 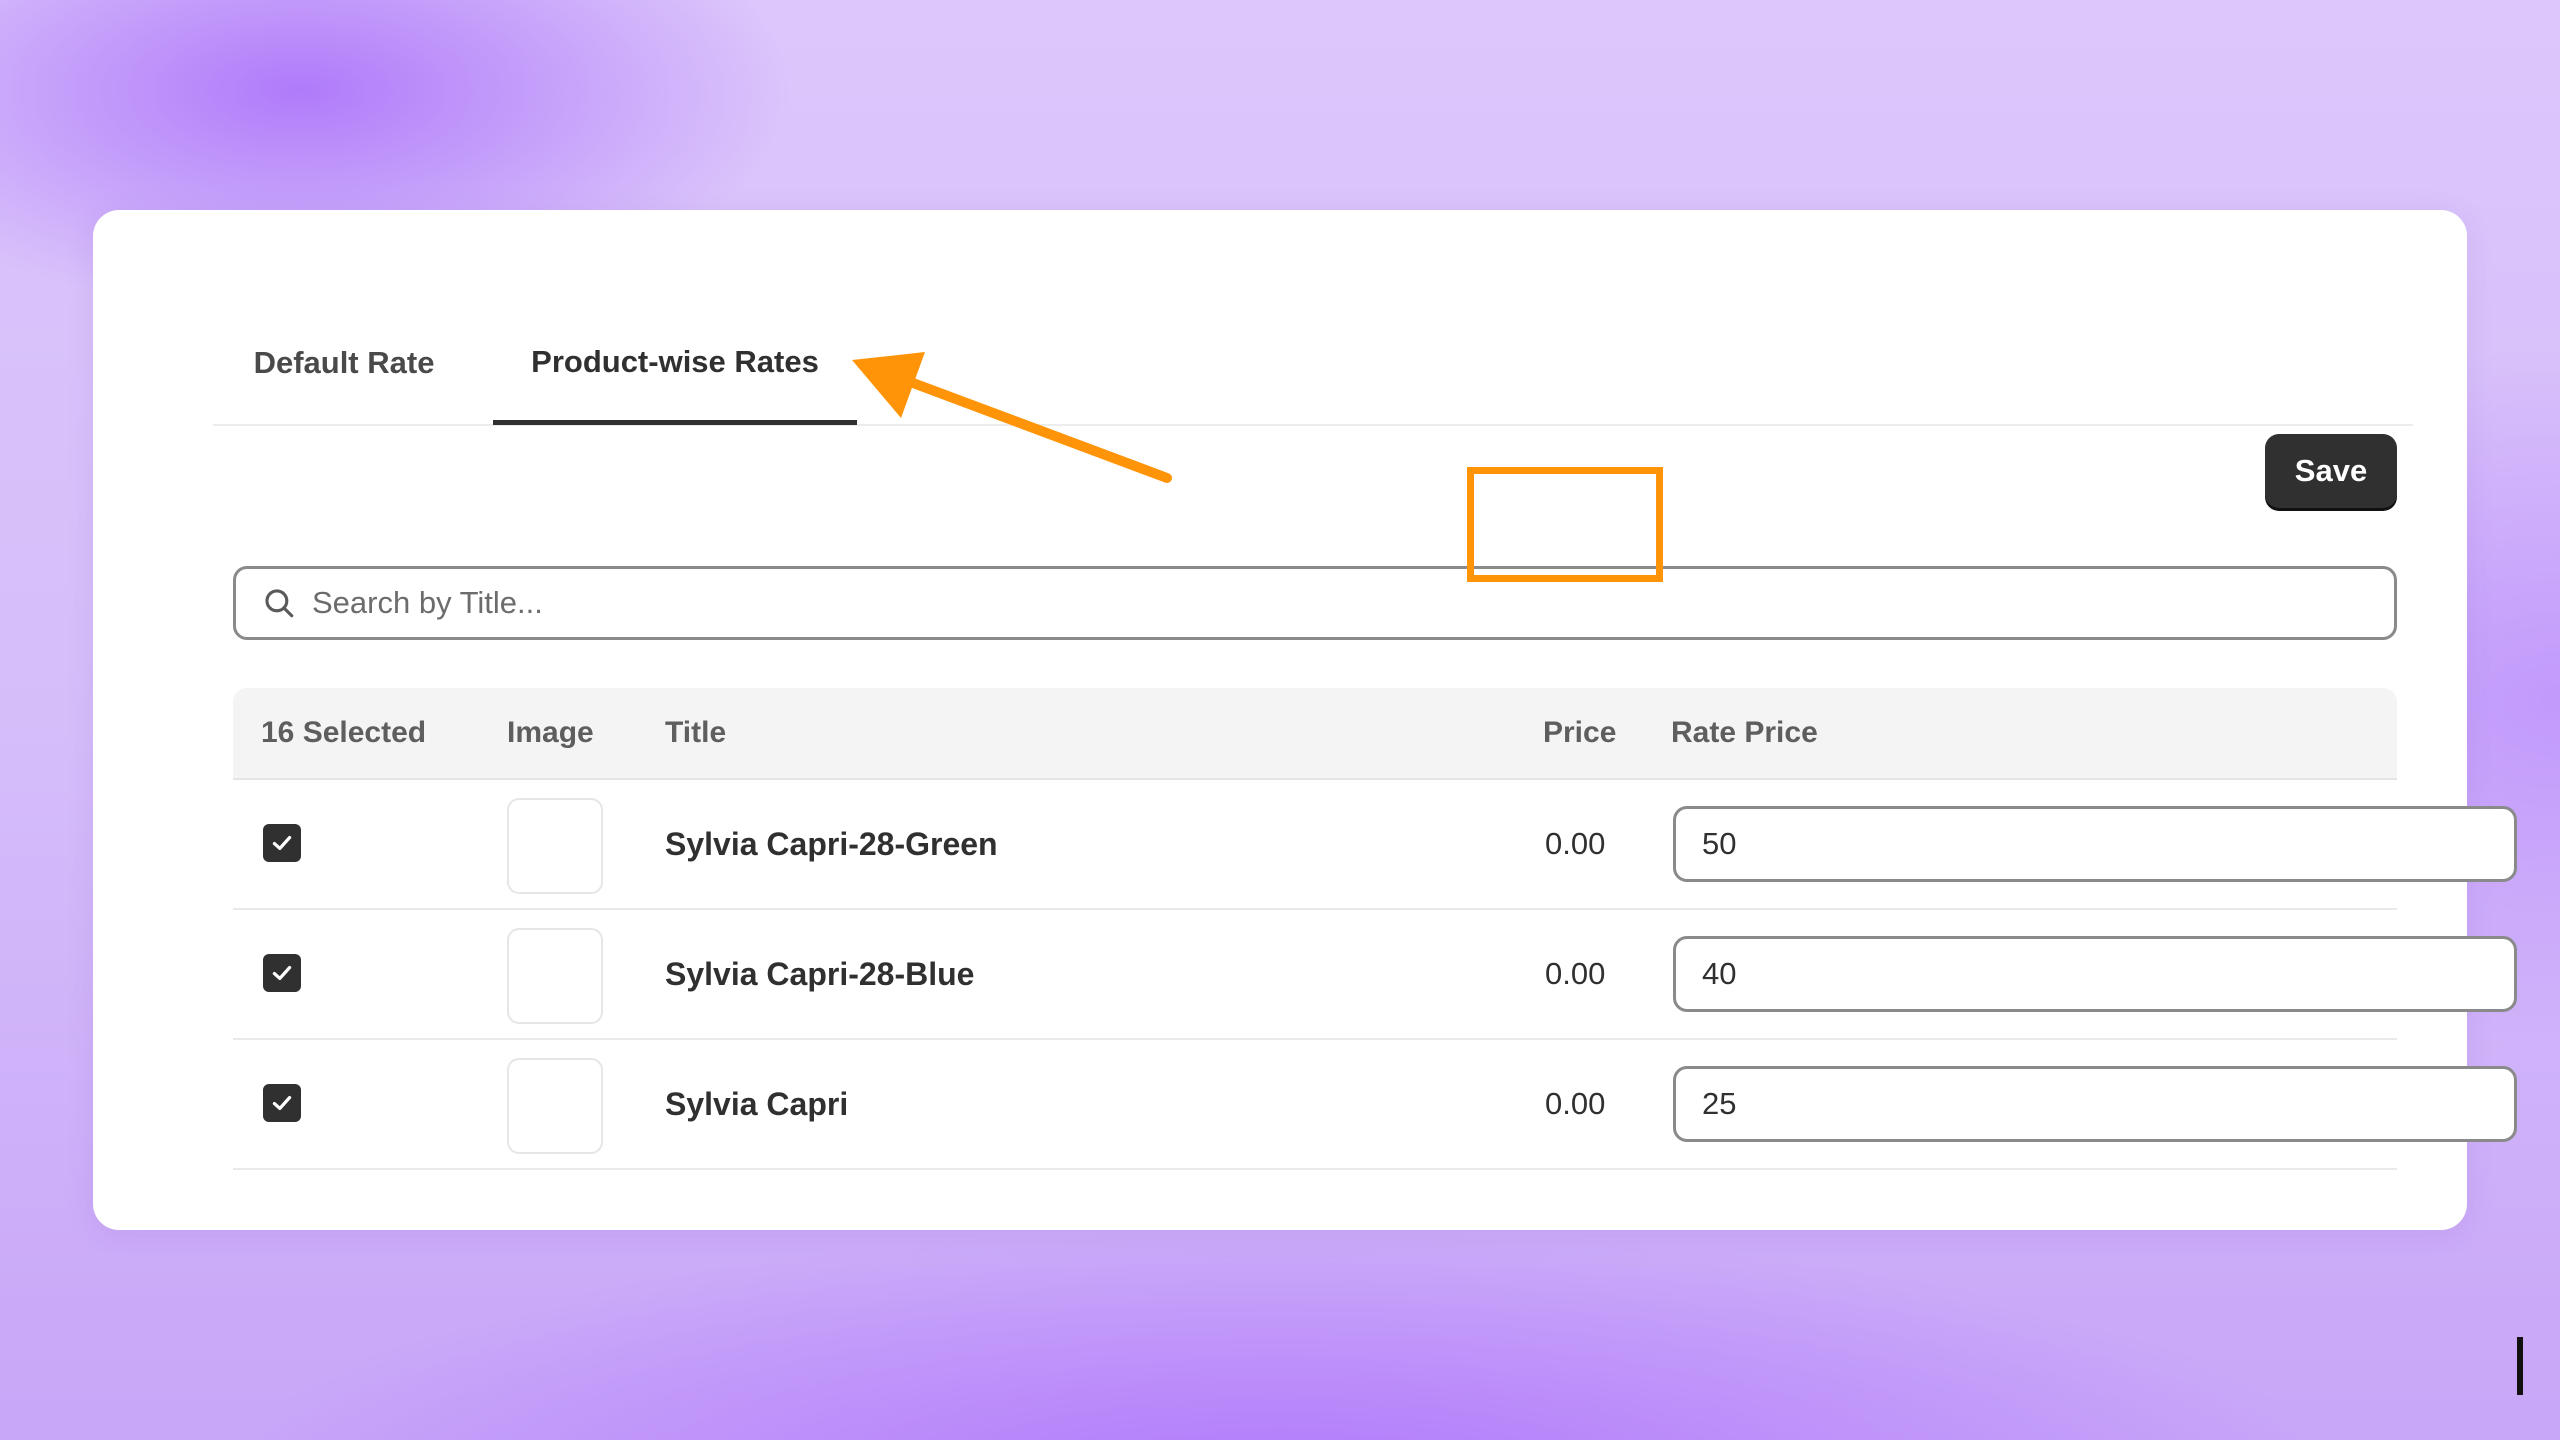 I want to click on tab-product-wise-rates: Product-wise Rates, so click(x=675, y=364).